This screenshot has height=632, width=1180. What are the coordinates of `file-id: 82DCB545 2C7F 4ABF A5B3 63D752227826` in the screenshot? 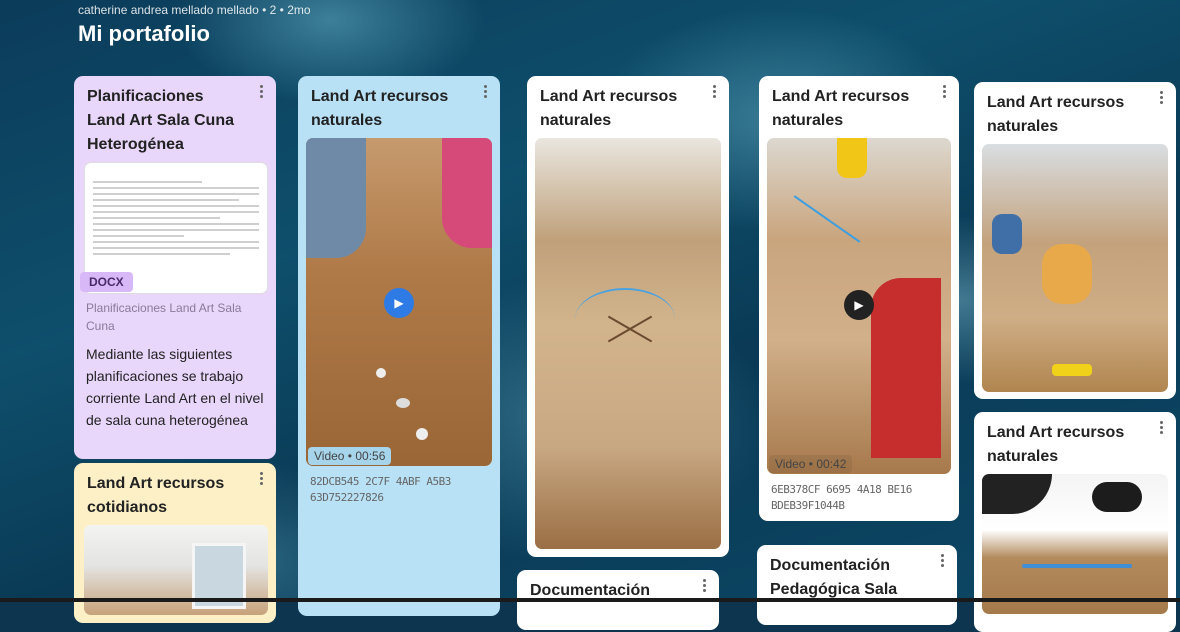 It's located at (380, 489).